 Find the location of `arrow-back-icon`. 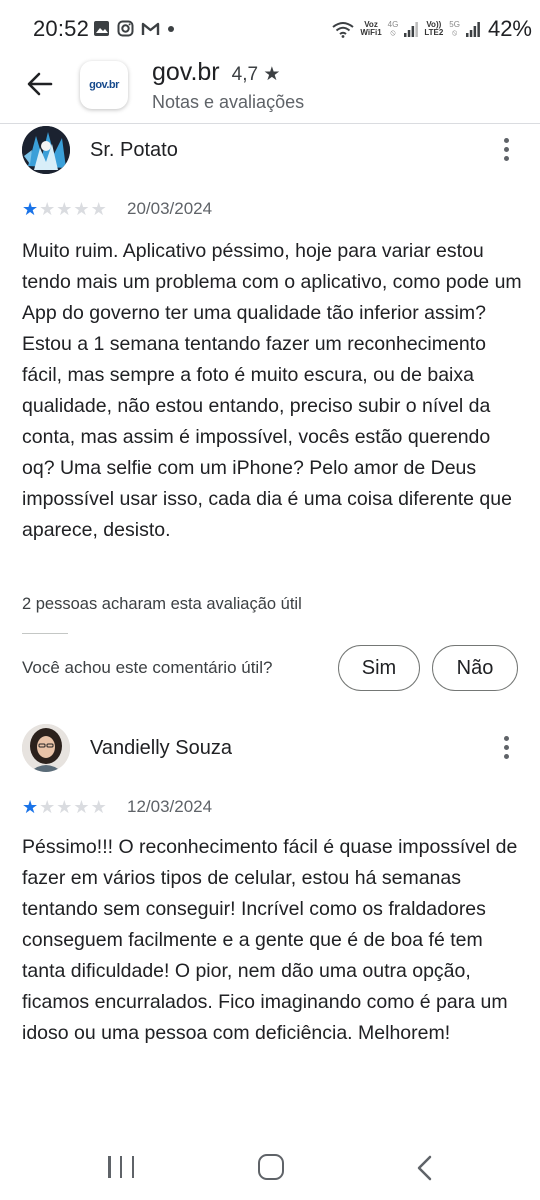

arrow-back-icon is located at coordinates (40, 84).